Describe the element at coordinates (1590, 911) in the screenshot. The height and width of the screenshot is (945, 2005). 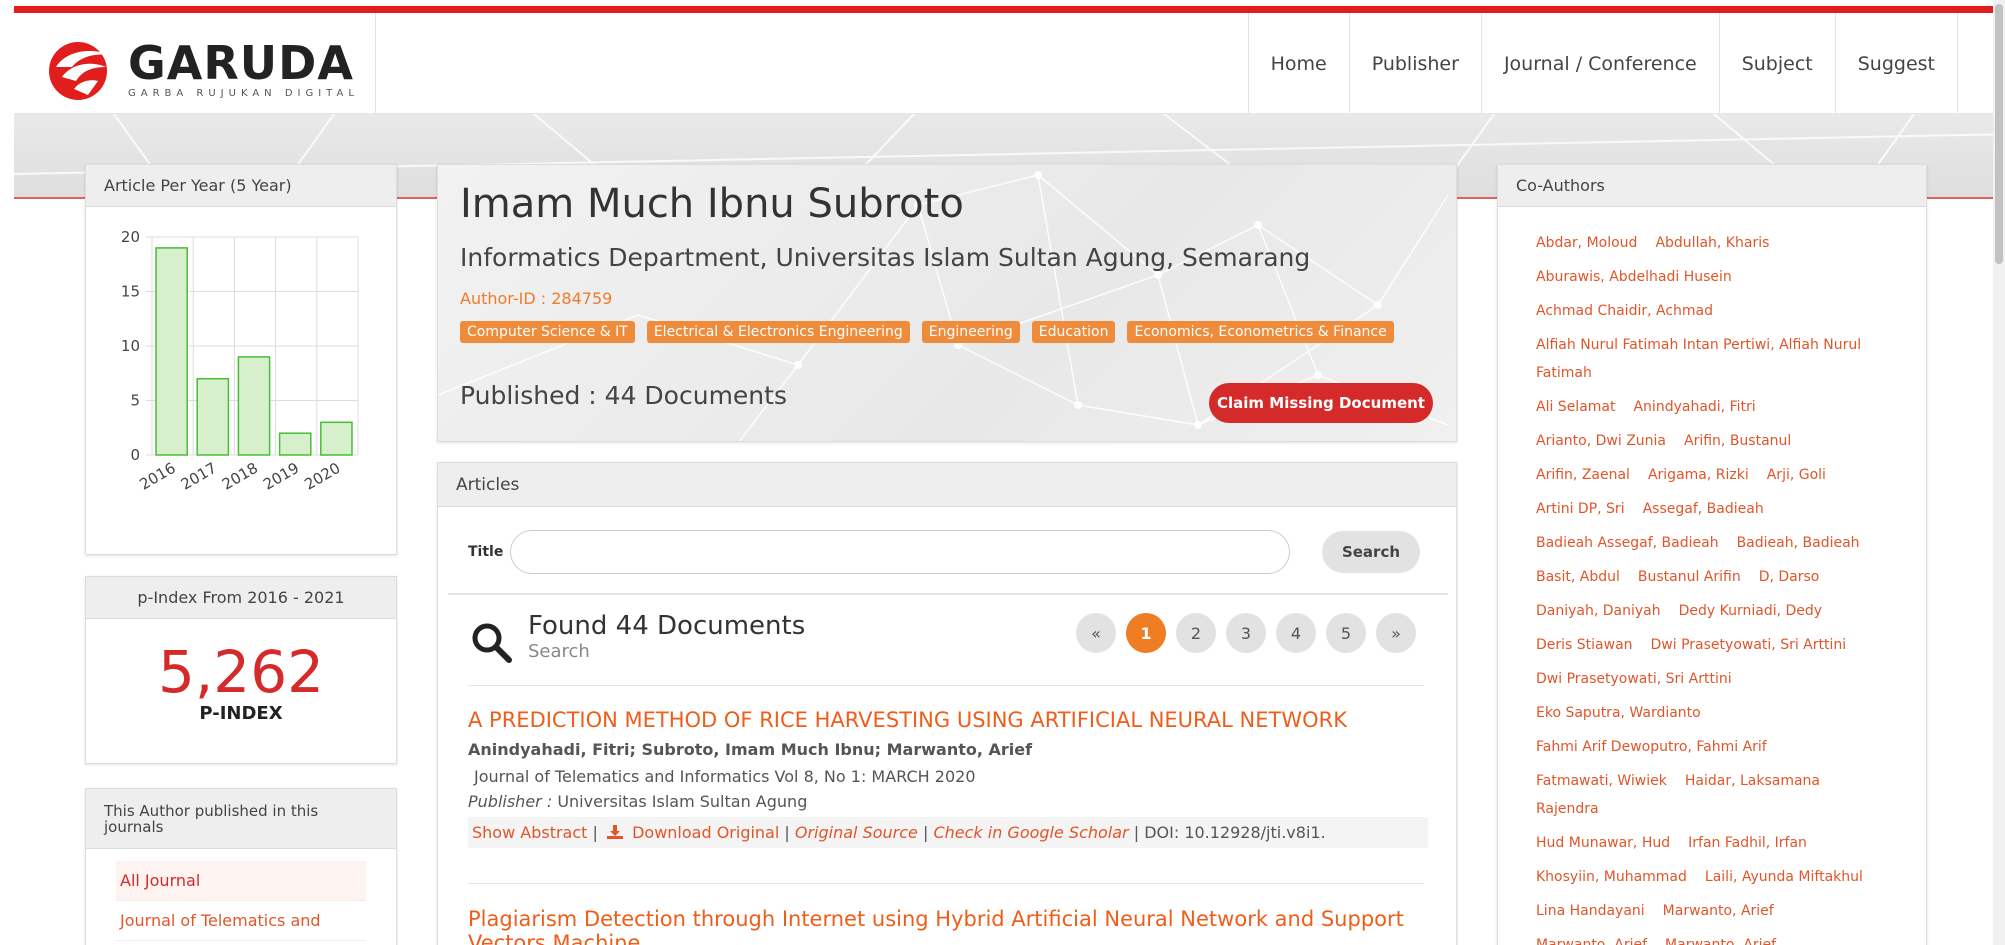
I see `co-author-link: Lina Handayani` at that location.